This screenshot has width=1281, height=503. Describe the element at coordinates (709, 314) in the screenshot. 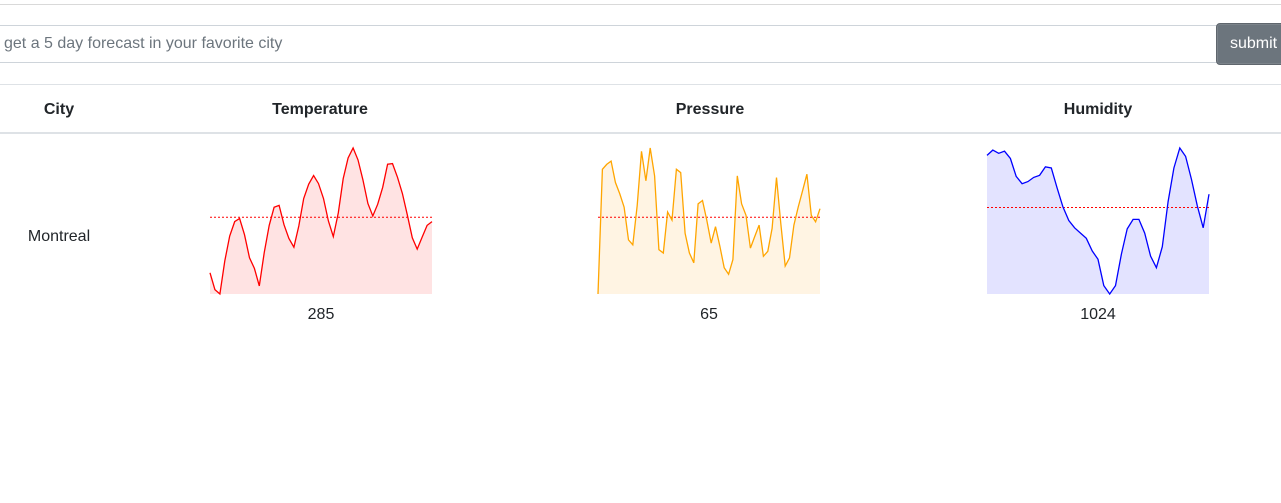

I see `pressure-average-value: 65` at that location.